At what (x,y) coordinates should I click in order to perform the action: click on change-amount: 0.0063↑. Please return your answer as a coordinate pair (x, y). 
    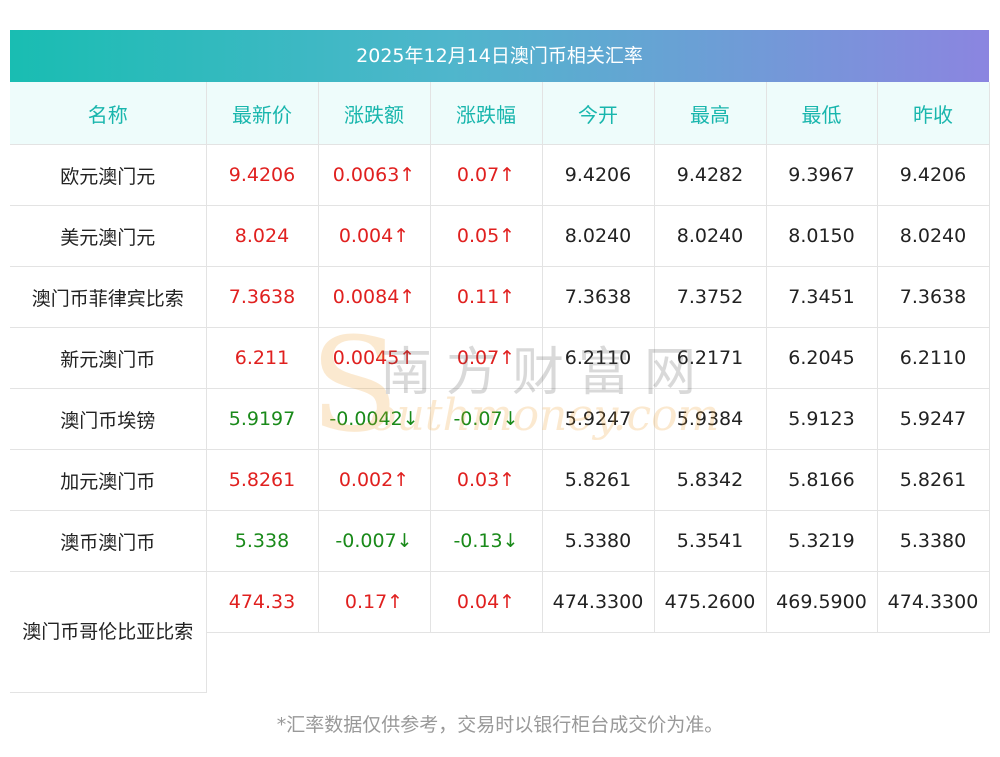
    Looking at the image, I should click on (374, 175).